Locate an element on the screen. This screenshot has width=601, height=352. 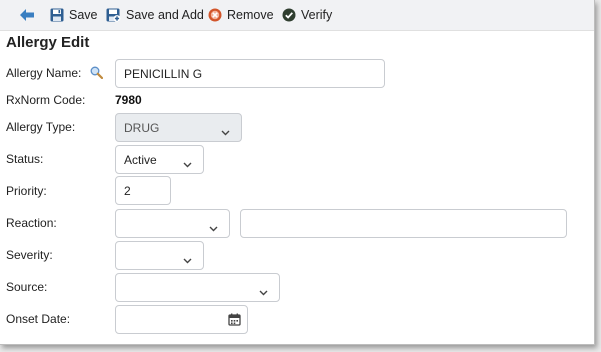
arrow-left-icon is located at coordinates (27, 15).